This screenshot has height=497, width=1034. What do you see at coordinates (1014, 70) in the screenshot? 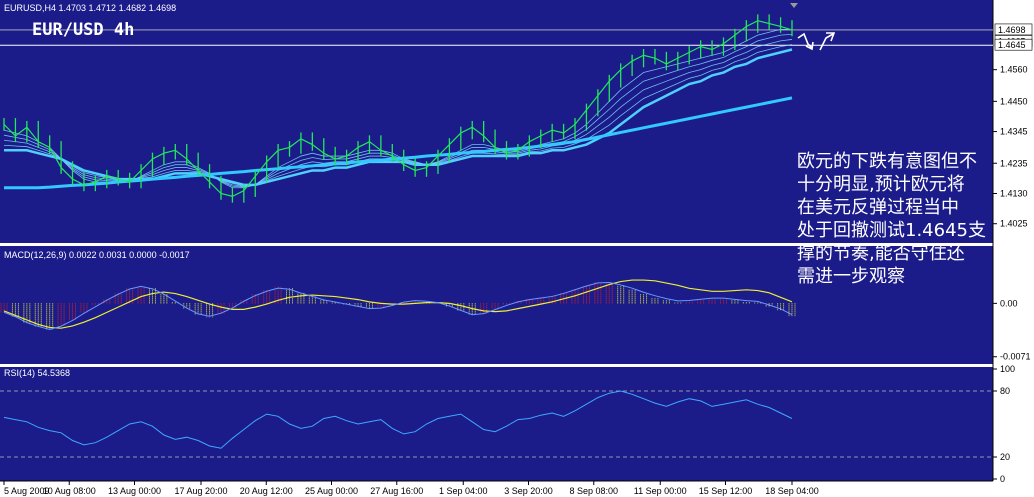
I see `price-tick-label: 1.4560` at bounding box center [1014, 70].